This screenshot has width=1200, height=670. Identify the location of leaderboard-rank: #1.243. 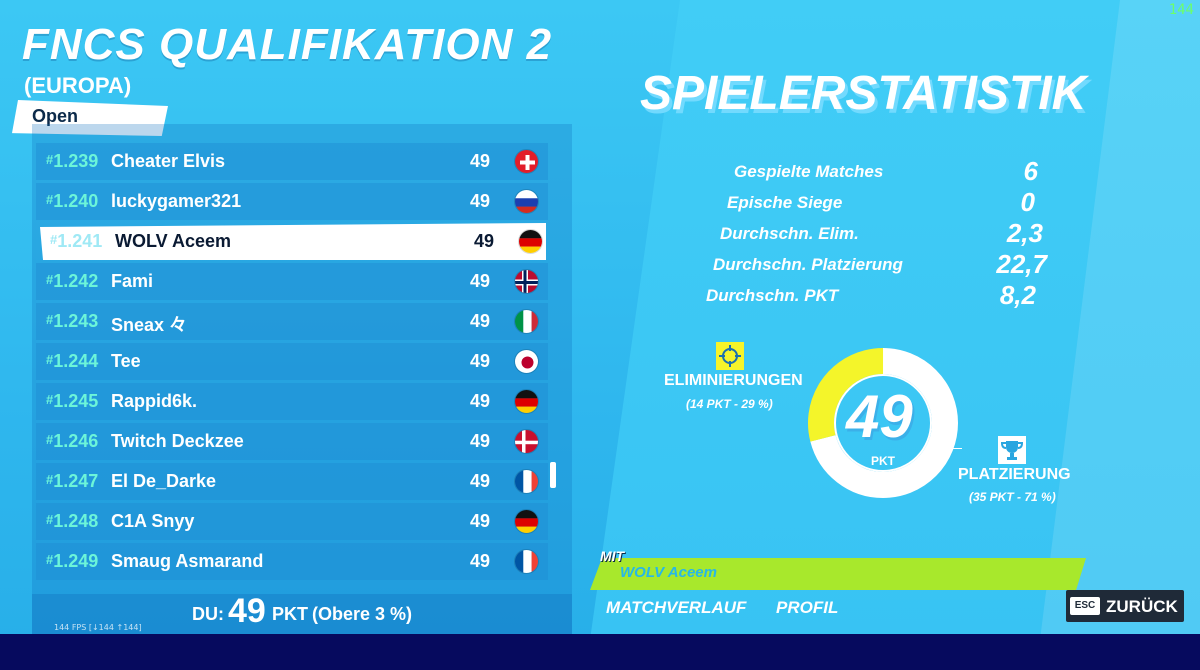
(72, 321).